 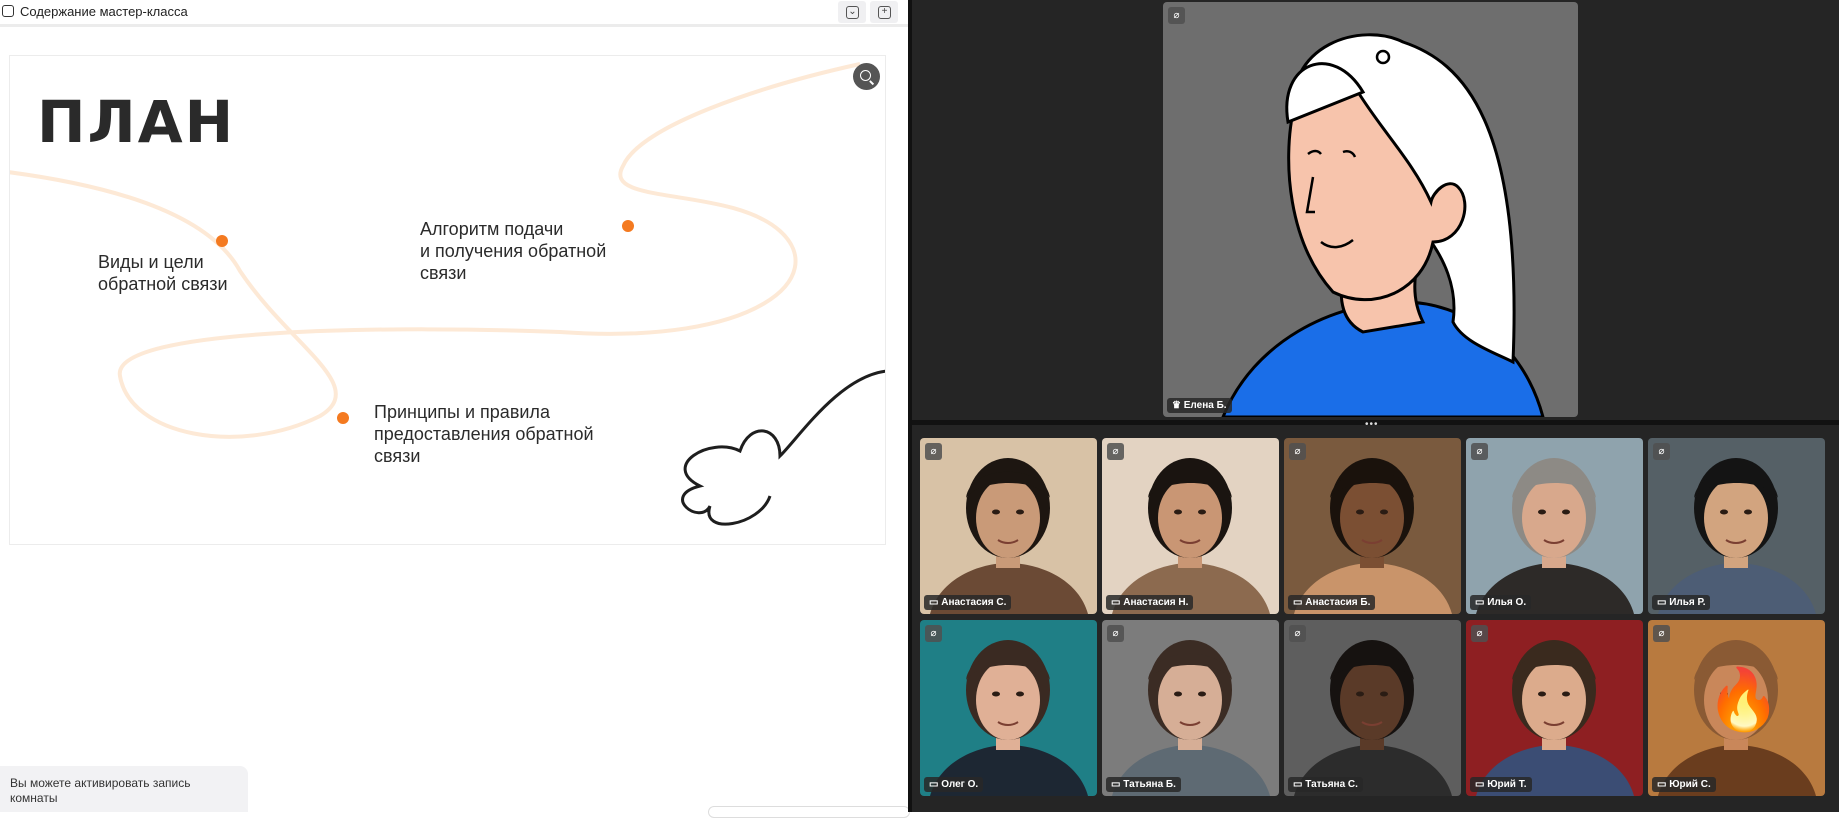 I want to click on speaker-name: ♛ Елена Б., so click(x=1199, y=405).